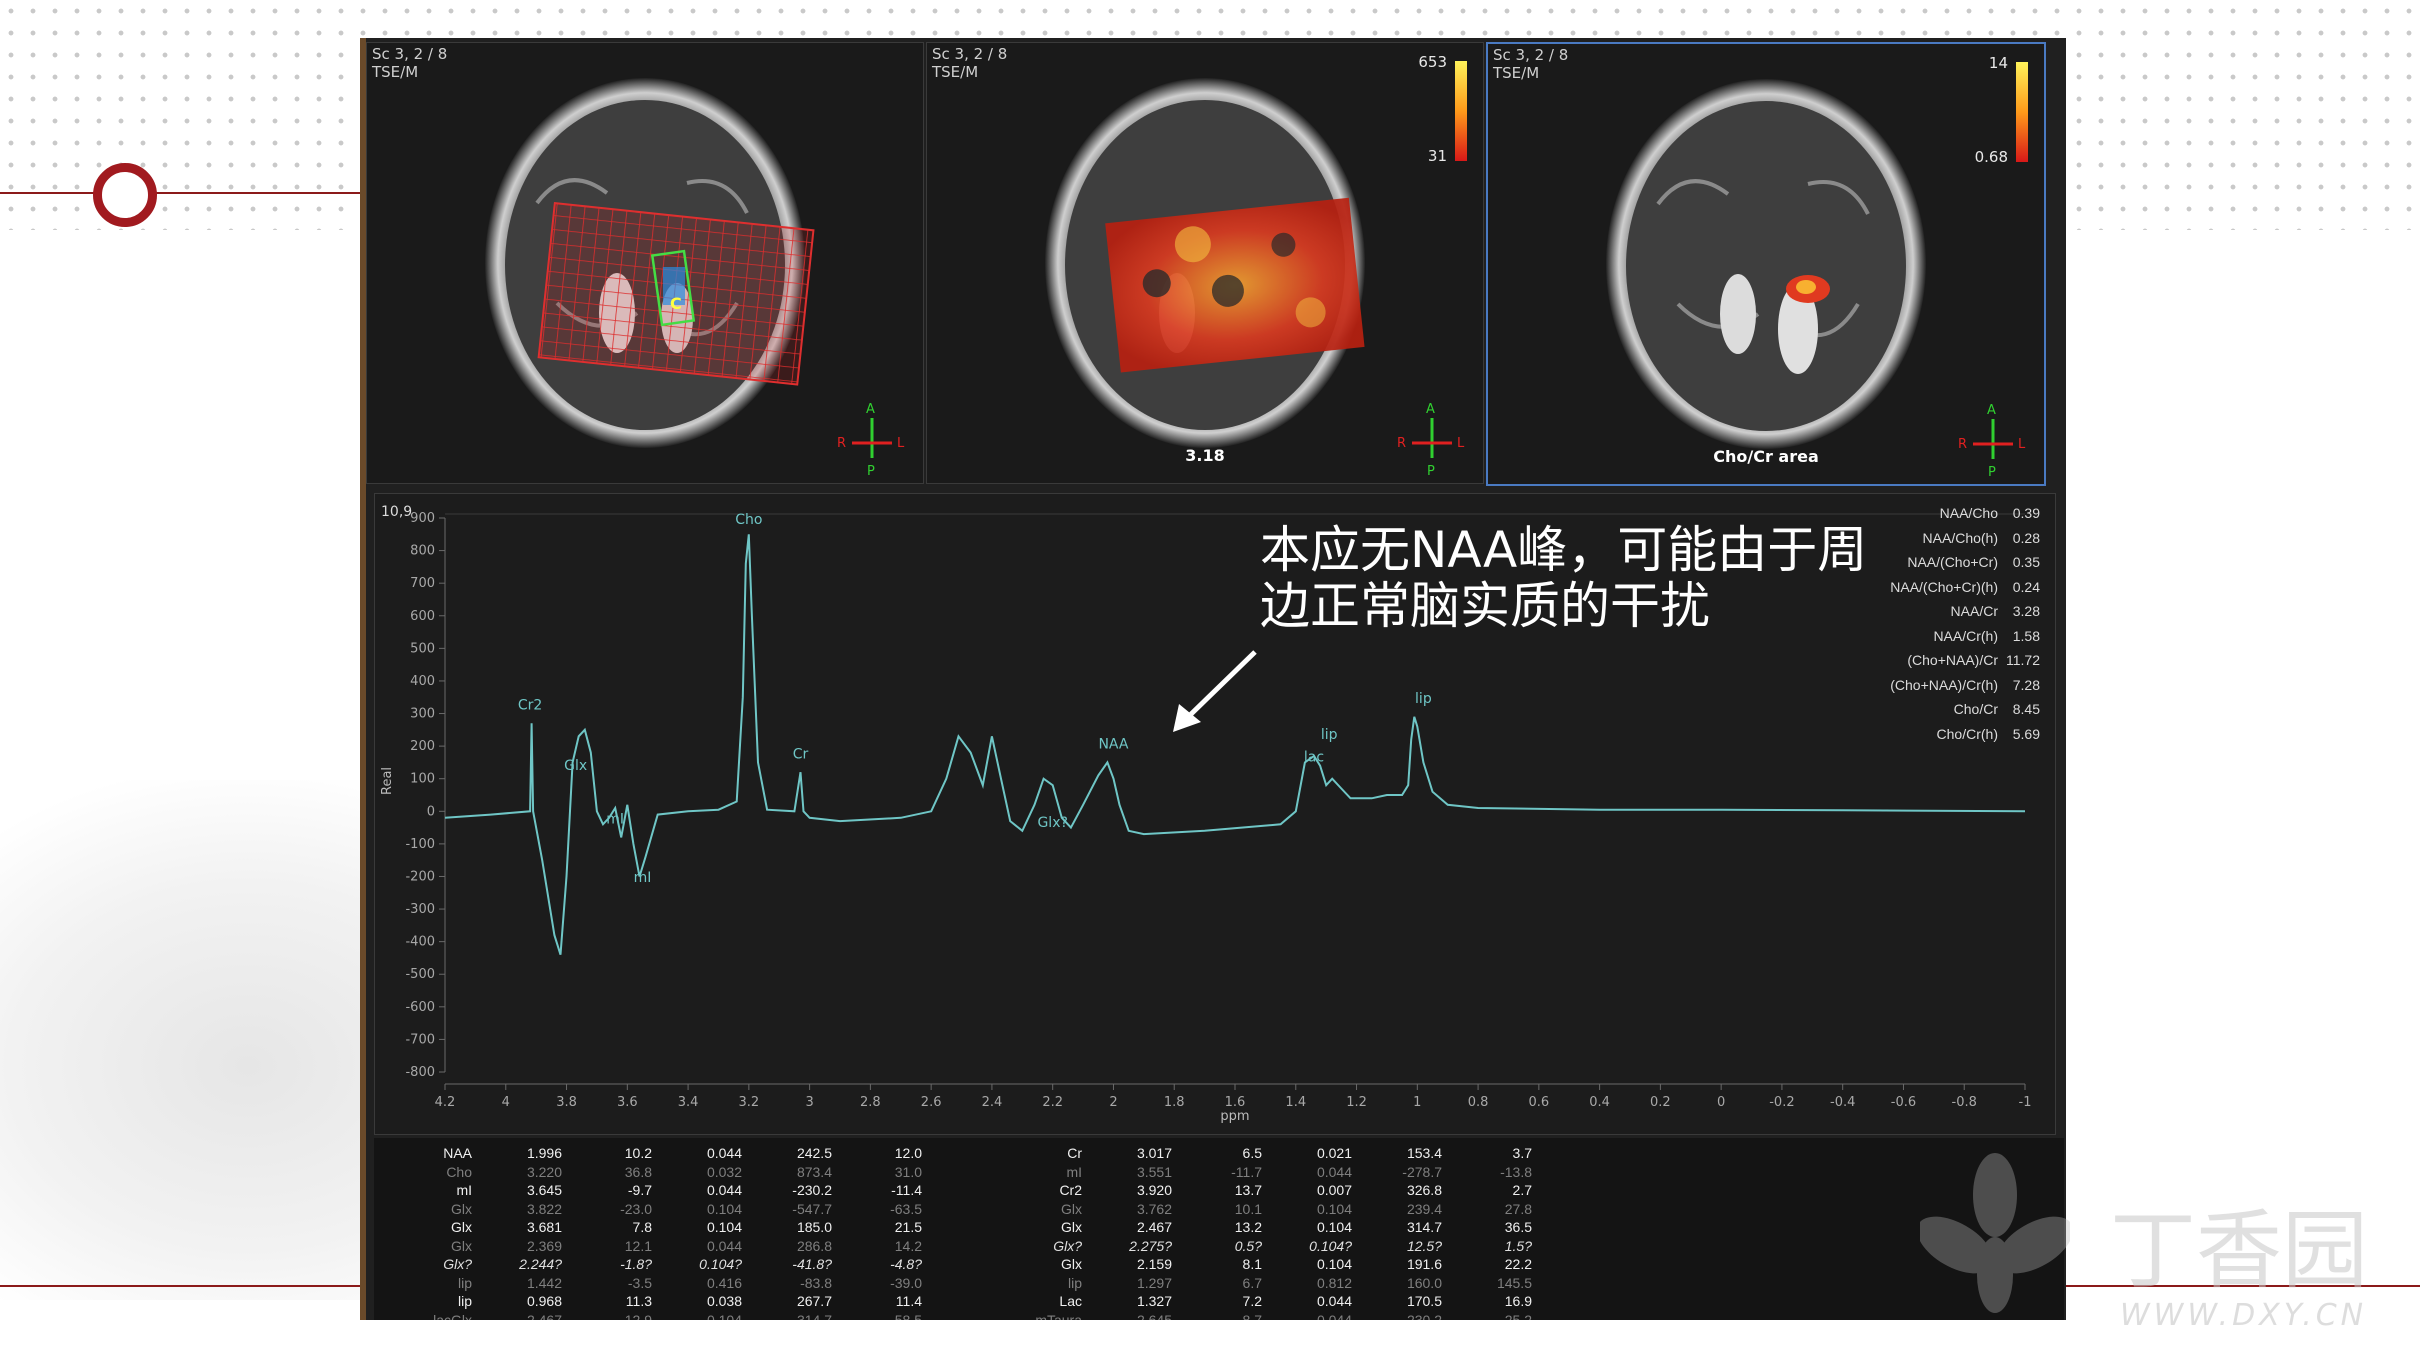 The width and height of the screenshot is (2420, 1362). What do you see at coordinates (1154, 1315) in the screenshot?
I see `value-cell: 2.645` at bounding box center [1154, 1315].